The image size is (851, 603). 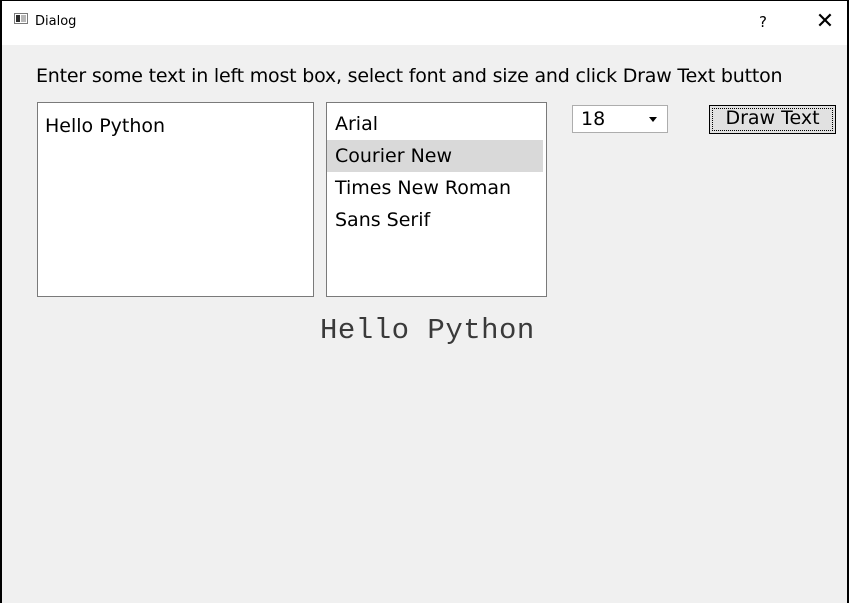 I want to click on draw-text-button: Draw Text, so click(x=772, y=119).